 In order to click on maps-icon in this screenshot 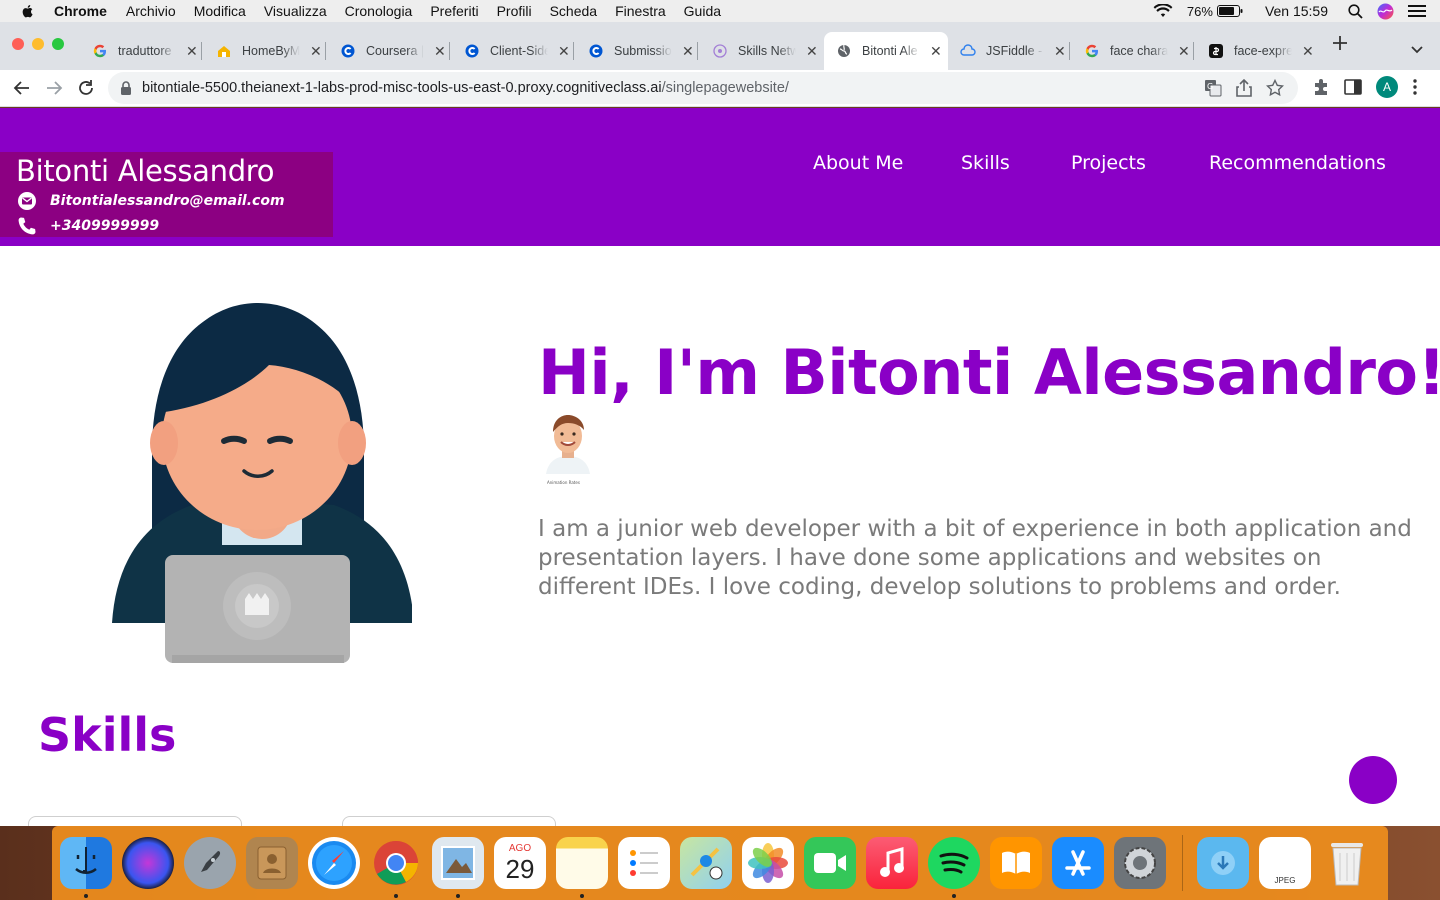, I will do `click(706, 863)`.